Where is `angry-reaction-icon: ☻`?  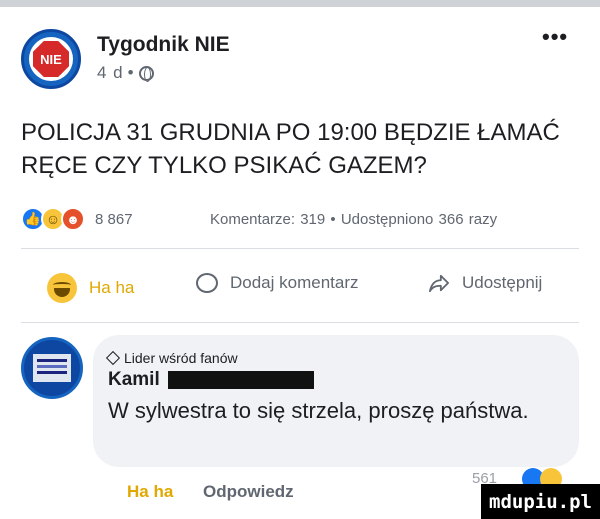 angry-reaction-icon: ☻ is located at coordinates (73, 219).